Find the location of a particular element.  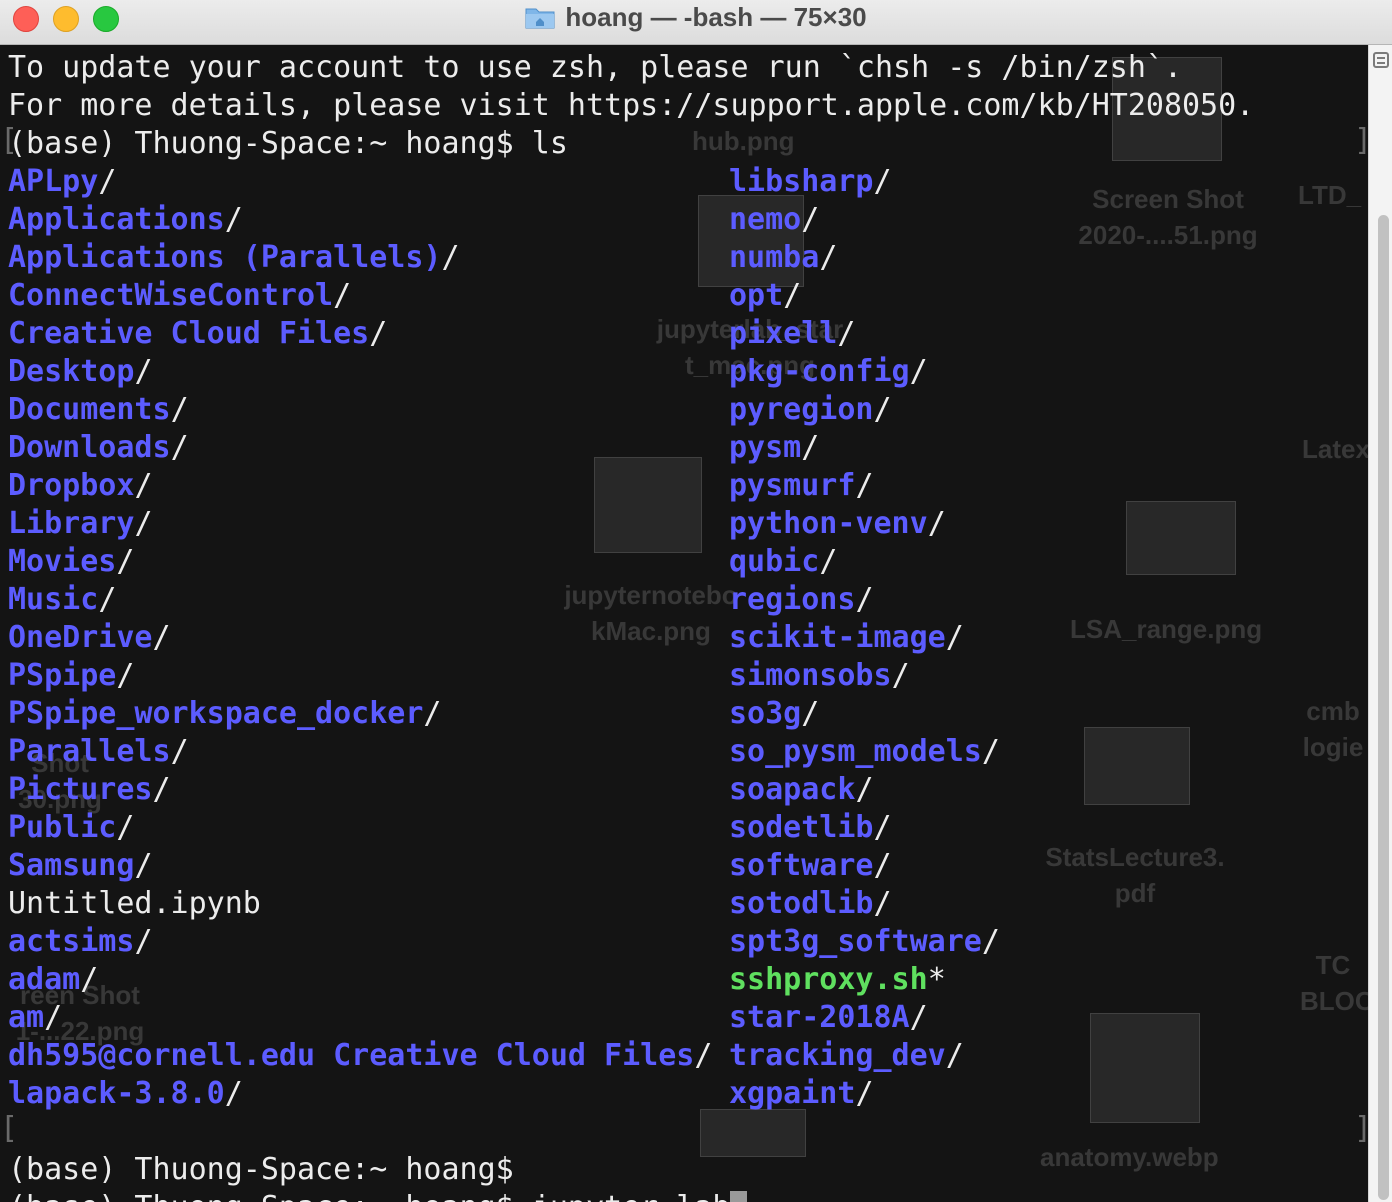

ls-entry: qubic/ is located at coordinates (864, 562).